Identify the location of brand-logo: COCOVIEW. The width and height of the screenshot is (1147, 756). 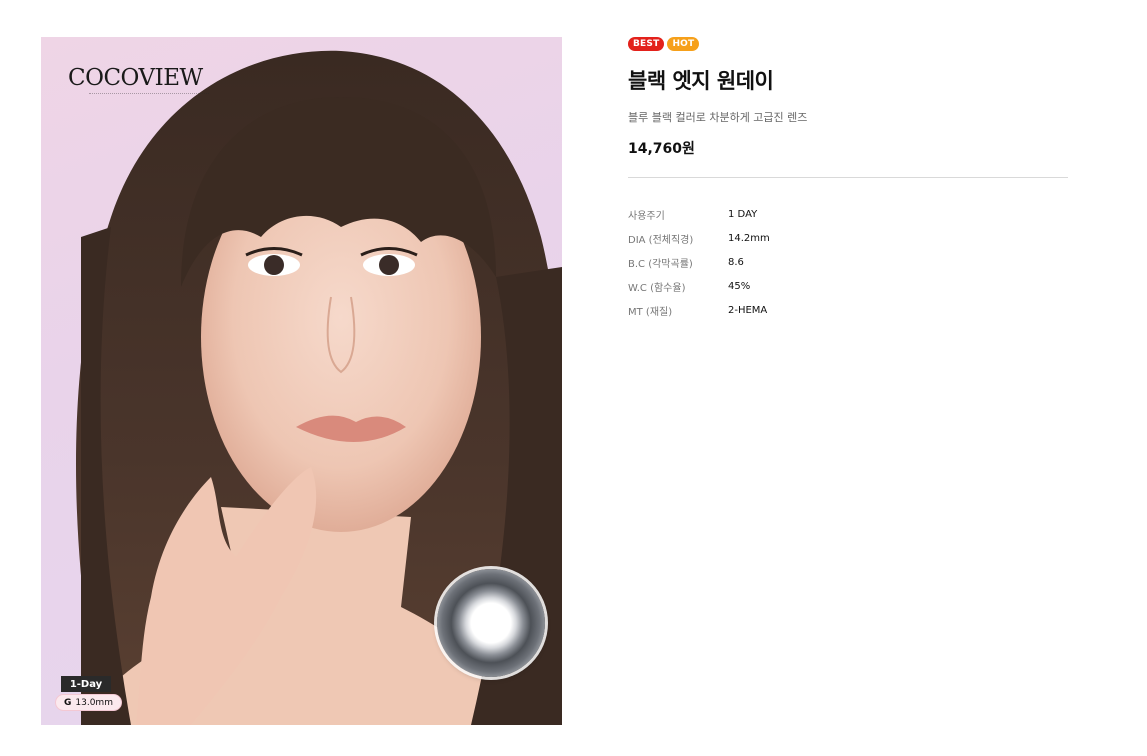
(135, 78).